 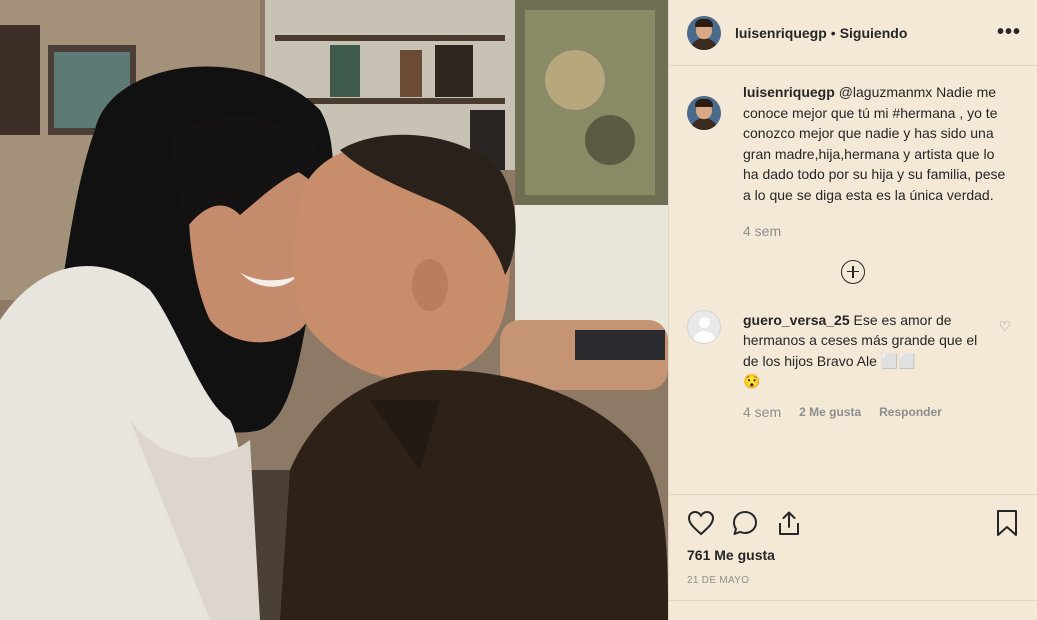 I want to click on post-header: luisenriquegp • Siguiendo •••, so click(x=853, y=33).